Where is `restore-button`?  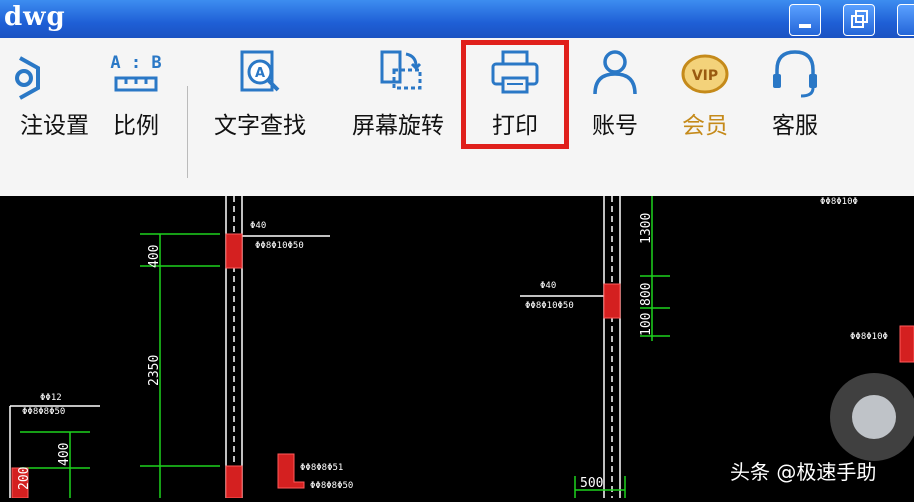 restore-button is located at coordinates (859, 20).